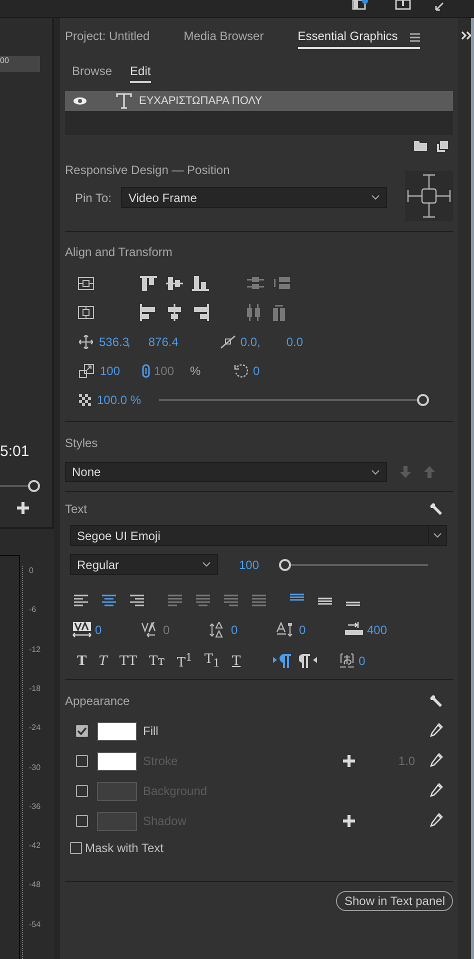 This screenshot has height=959, width=474. What do you see at coordinates (440, 5) in the screenshot?
I see `fullscreen-icon` at bounding box center [440, 5].